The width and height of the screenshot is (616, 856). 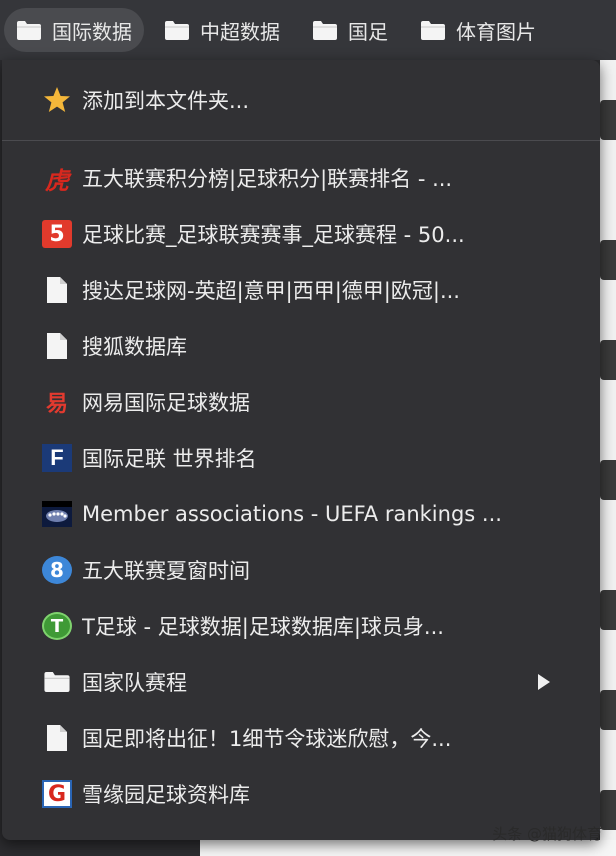 What do you see at coordinates (544, 682) in the screenshot?
I see `submenu-arrow-icon` at bounding box center [544, 682].